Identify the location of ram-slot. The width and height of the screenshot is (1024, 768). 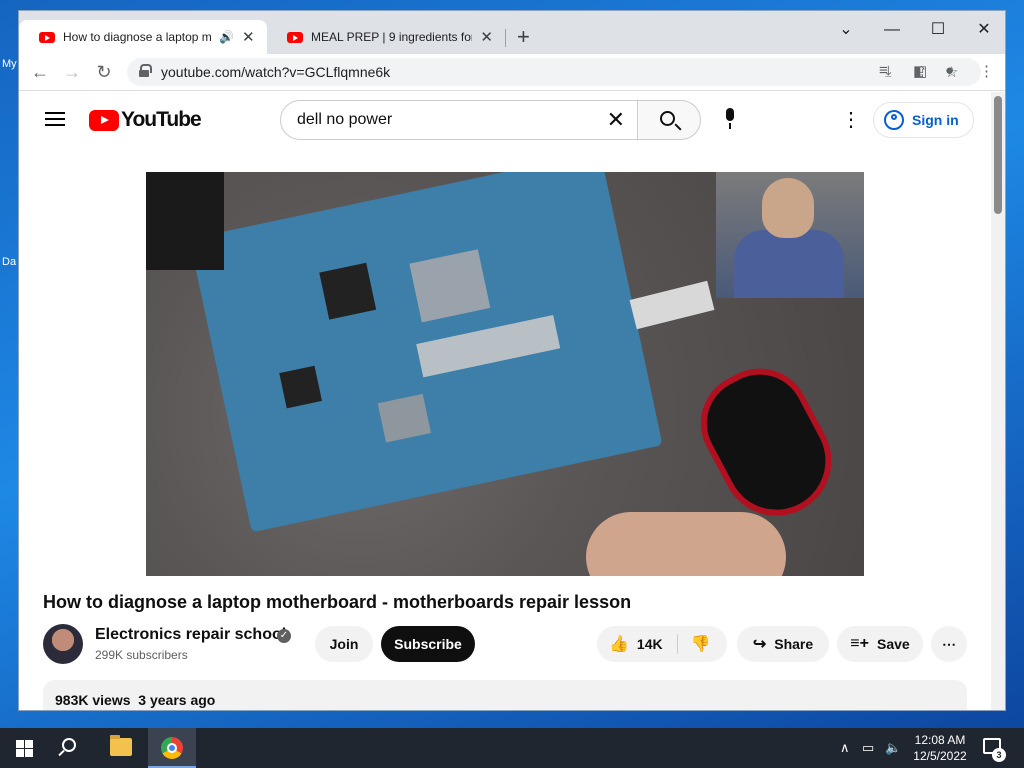
(488, 346).